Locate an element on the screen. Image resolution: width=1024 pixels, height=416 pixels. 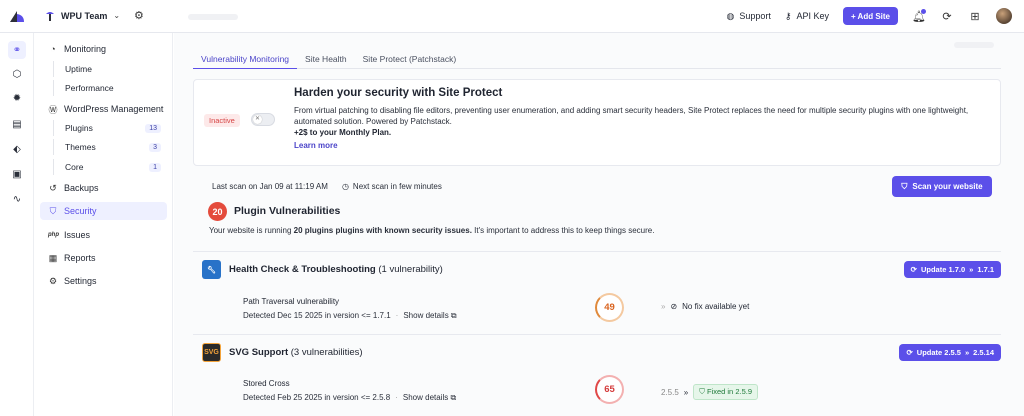
sidebar-item-performance: Performance is located at coordinates (107, 88).